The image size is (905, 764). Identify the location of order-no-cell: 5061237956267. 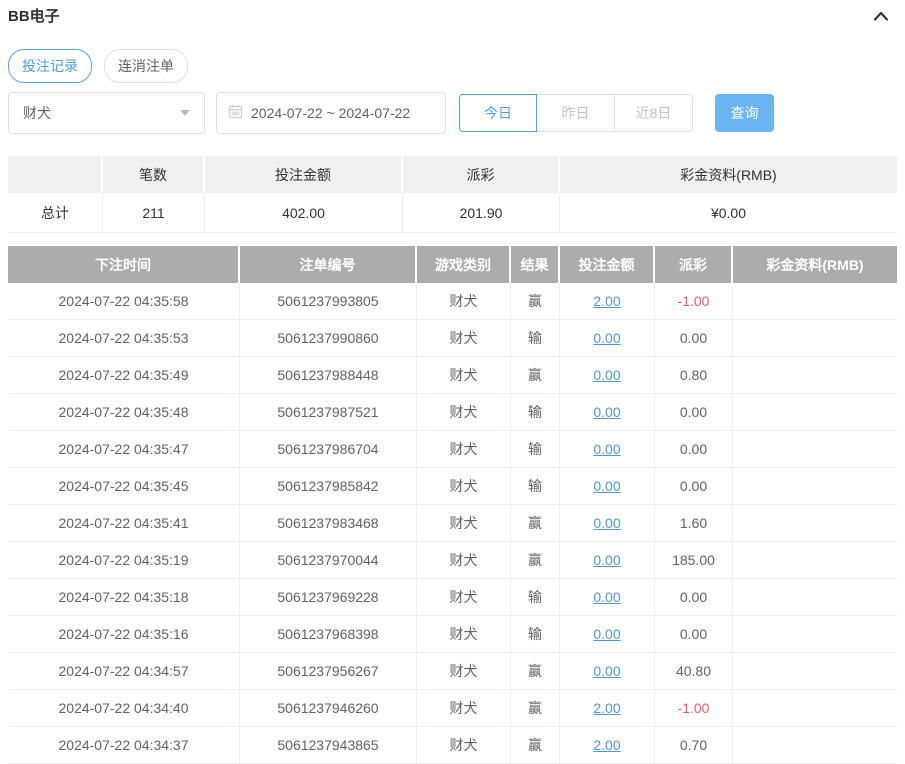
(328, 671).